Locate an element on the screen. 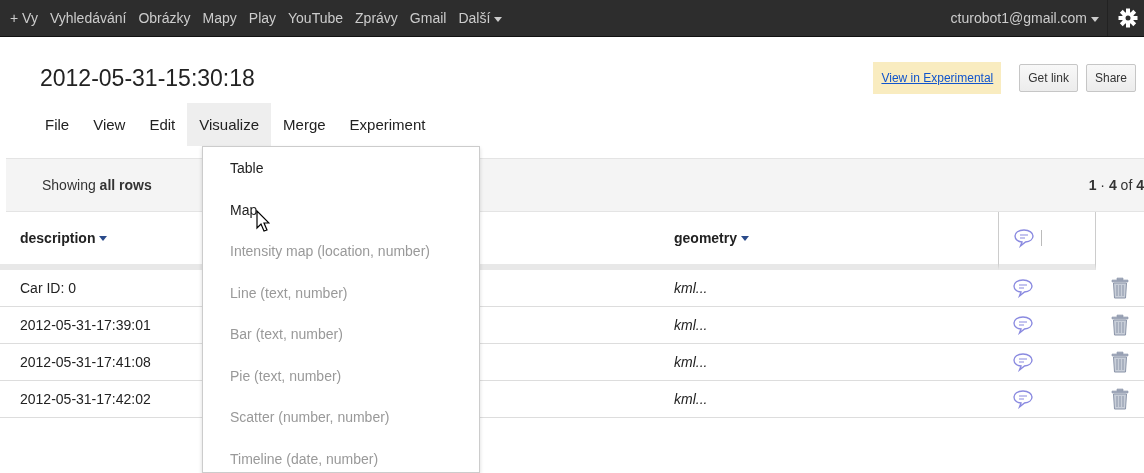  menu-item: View is located at coordinates (109, 124).